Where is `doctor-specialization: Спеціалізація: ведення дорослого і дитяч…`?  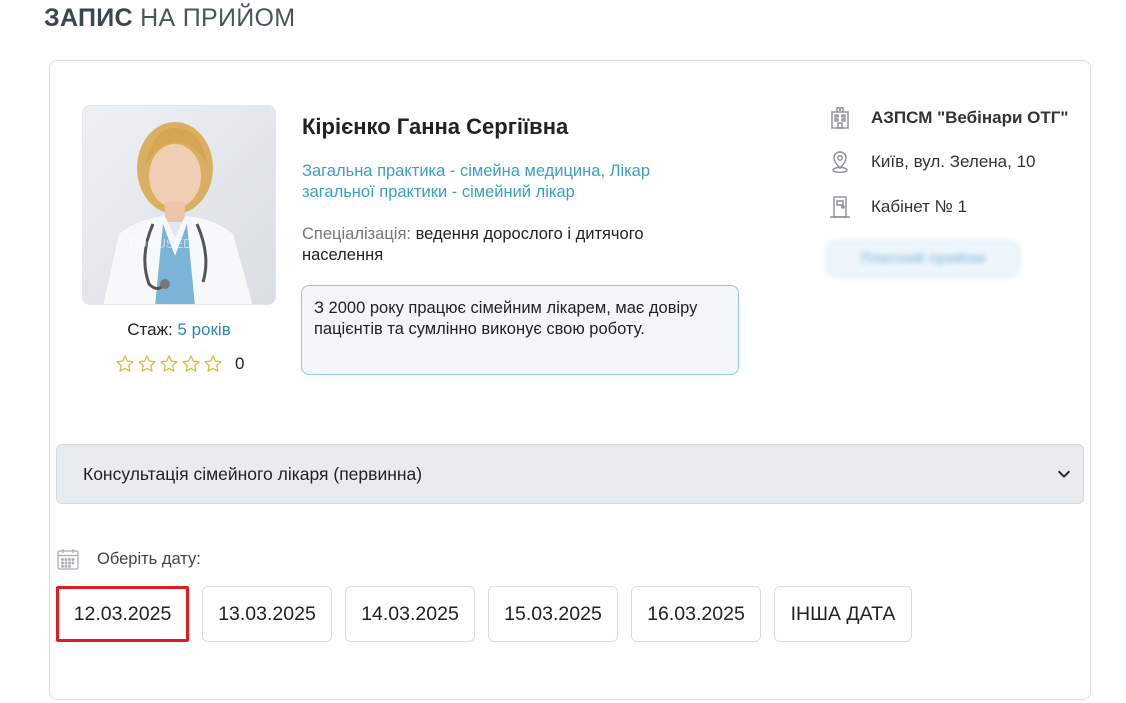
doctor-specialization: Спеціалізація: ведення дорослого і дитяч… is located at coordinates (512, 245).